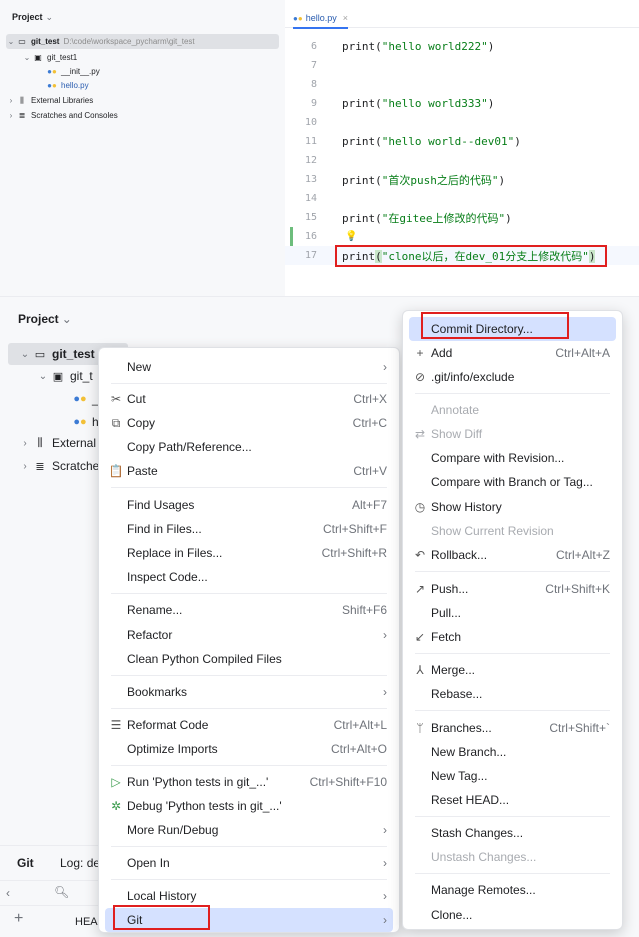  I want to click on menu-item-more-run-debug: More Run/Debug ›, so click(249, 830).